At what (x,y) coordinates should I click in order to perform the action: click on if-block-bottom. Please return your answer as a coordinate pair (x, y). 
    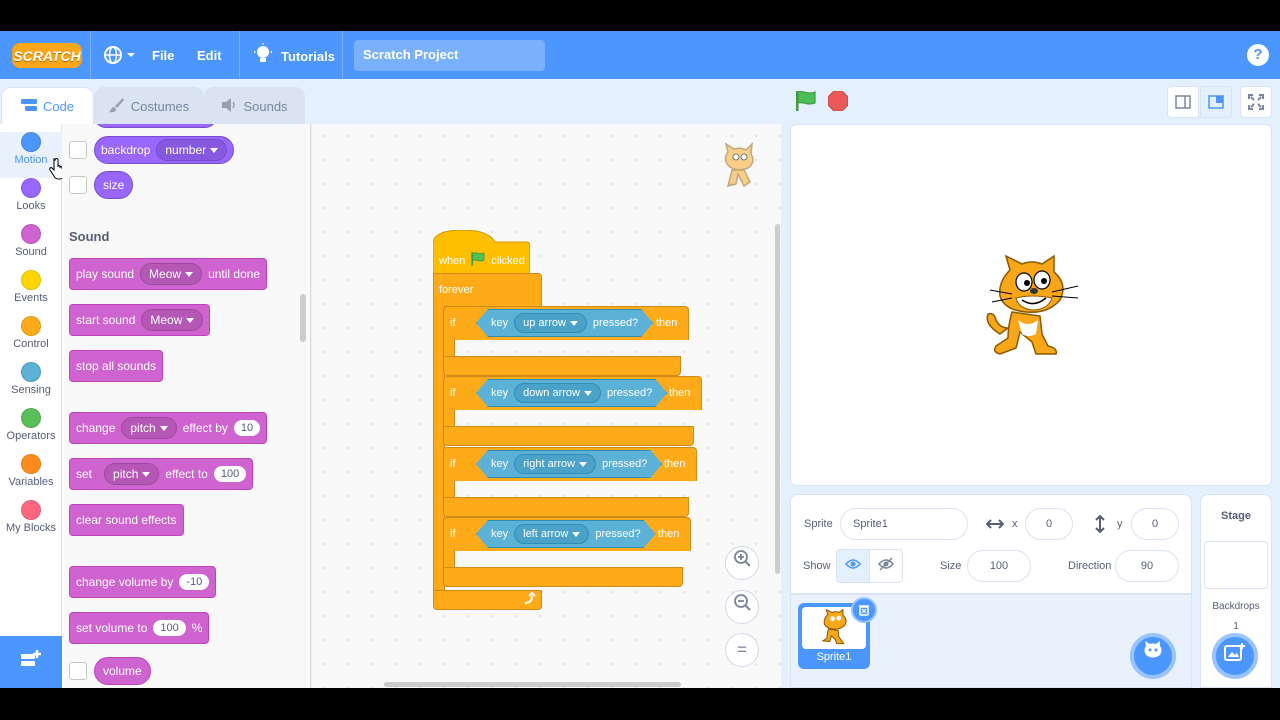
    Looking at the image, I should click on (568, 436).